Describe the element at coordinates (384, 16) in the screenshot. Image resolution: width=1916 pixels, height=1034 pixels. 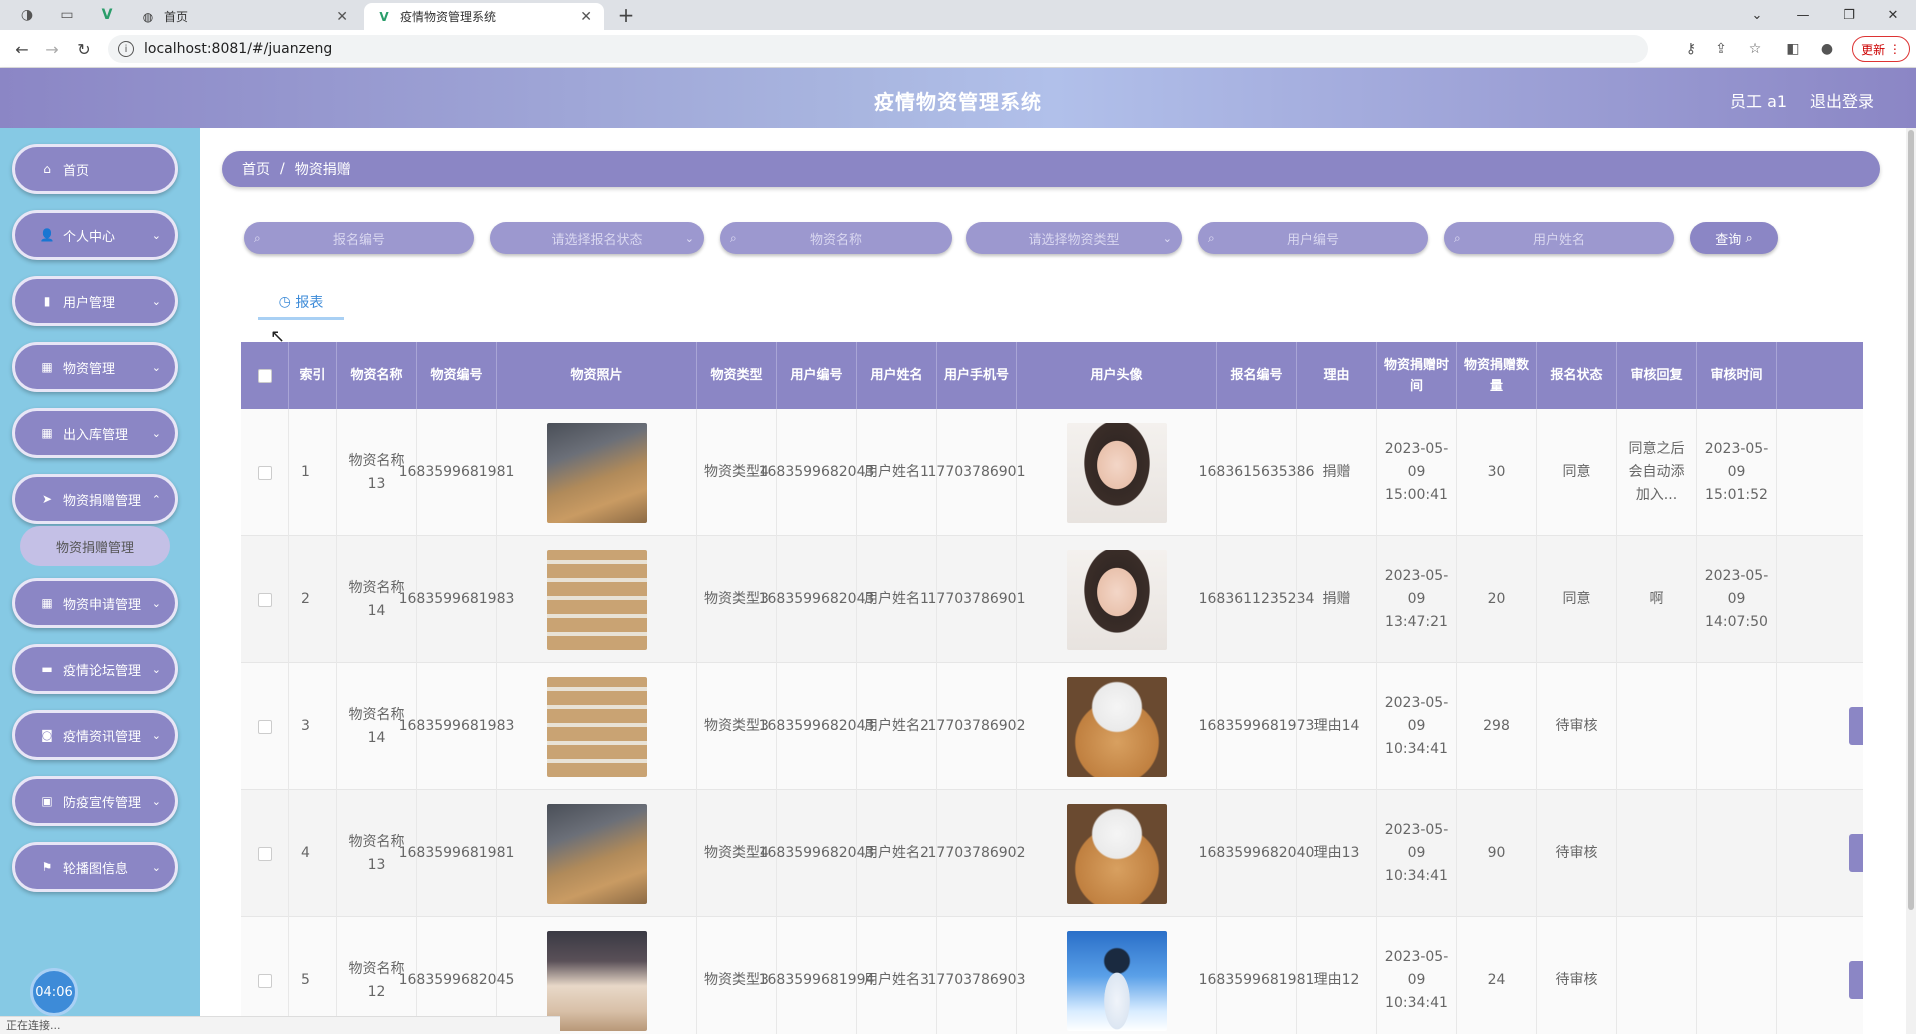
I see `vue-logo-icon: V` at that location.